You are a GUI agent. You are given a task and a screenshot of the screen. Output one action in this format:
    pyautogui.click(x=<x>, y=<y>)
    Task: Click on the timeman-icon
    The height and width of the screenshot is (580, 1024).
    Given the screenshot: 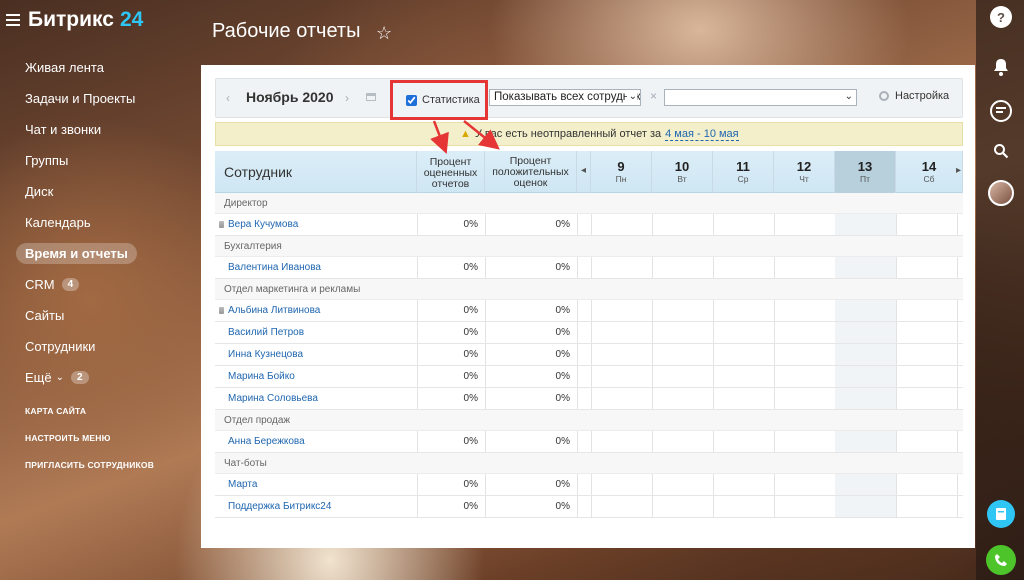 What is the action you would take?
    pyautogui.click(x=1001, y=514)
    